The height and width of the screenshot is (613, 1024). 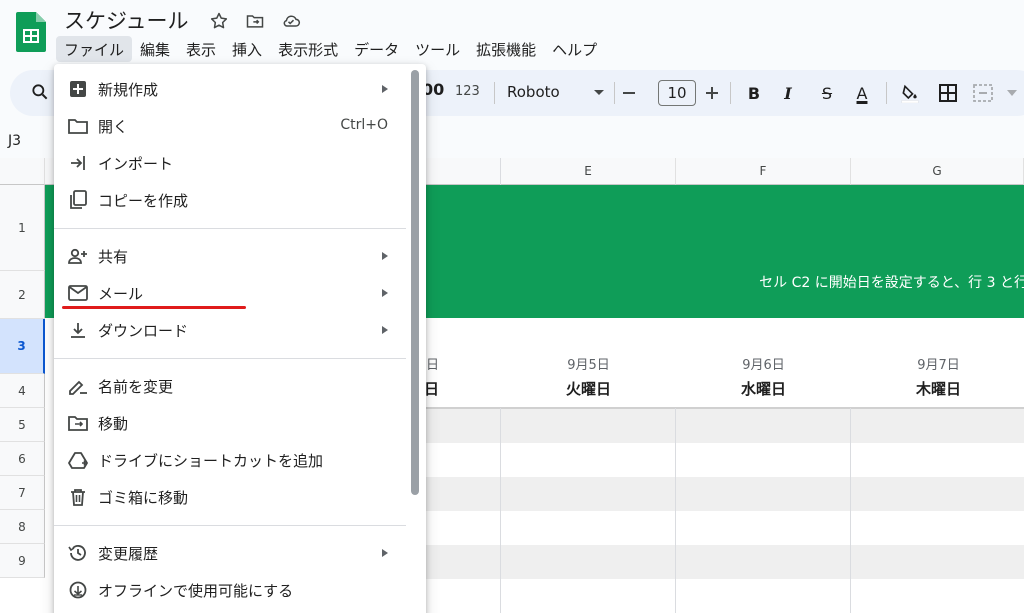 I want to click on select-all-corner, so click(x=22, y=171).